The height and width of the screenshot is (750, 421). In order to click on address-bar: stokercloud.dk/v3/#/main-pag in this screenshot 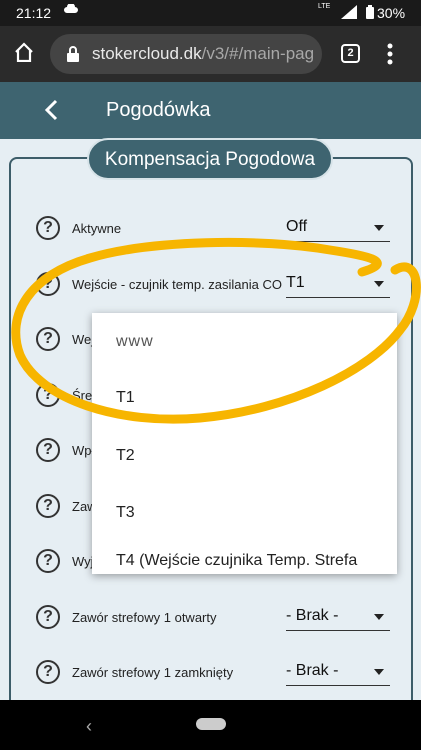, I will do `click(186, 54)`.